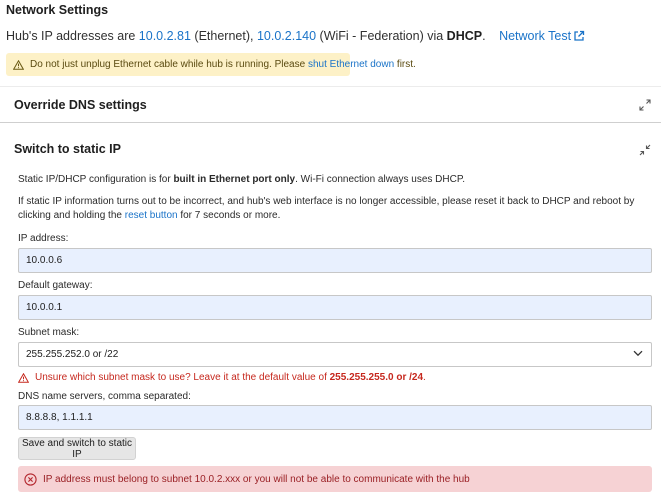 This screenshot has height=500, width=661. What do you see at coordinates (464, 36) in the screenshot?
I see `ip-mode: DHCP` at bounding box center [464, 36].